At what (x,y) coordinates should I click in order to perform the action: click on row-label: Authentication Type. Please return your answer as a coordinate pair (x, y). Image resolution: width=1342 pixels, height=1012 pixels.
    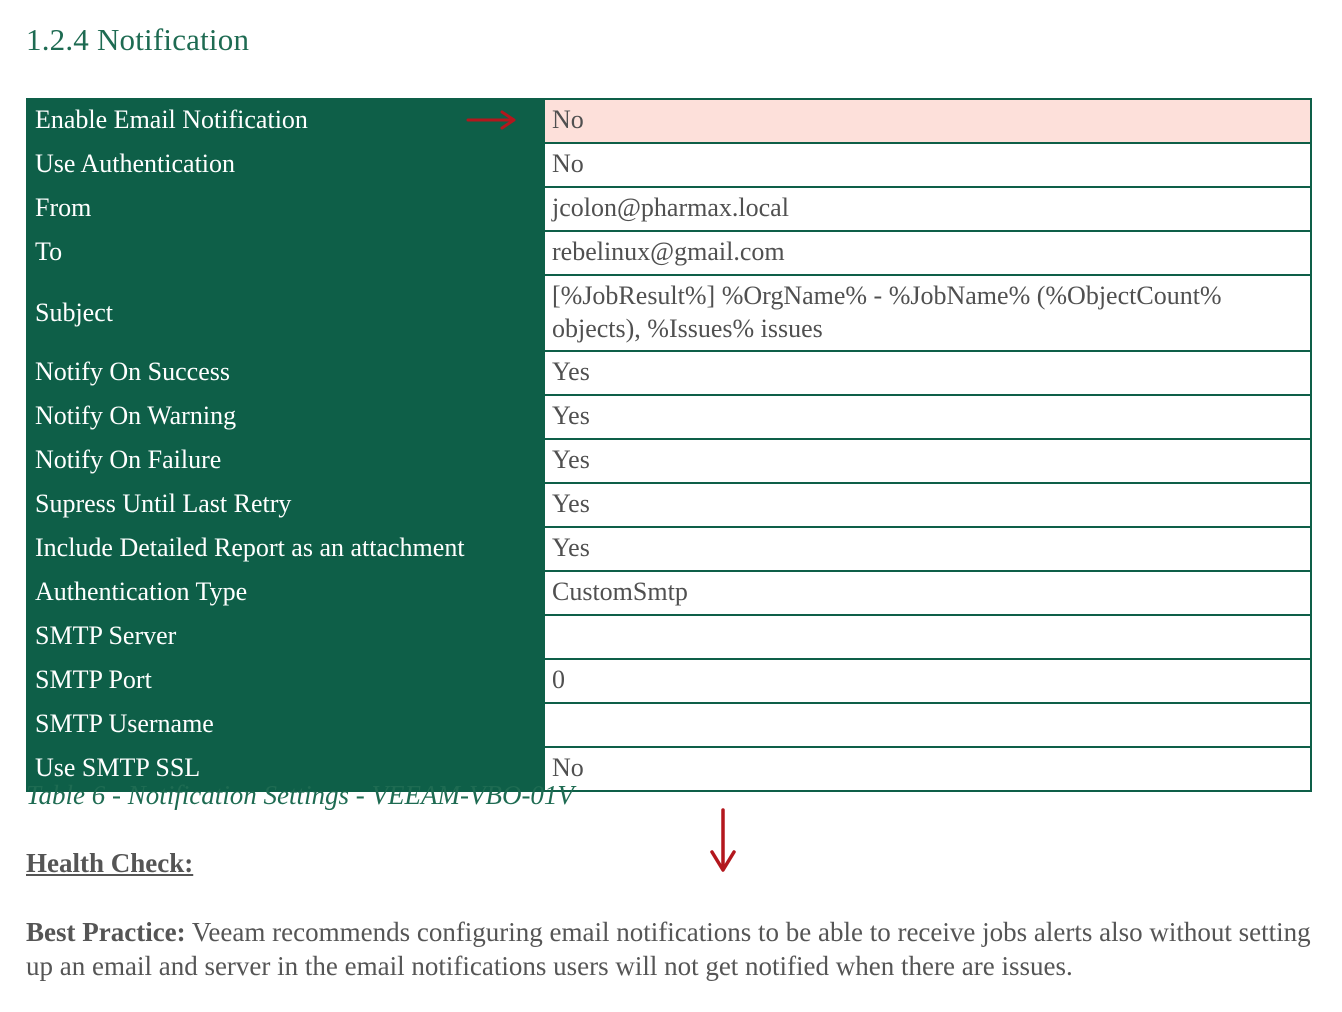
    Looking at the image, I should click on (285, 593).